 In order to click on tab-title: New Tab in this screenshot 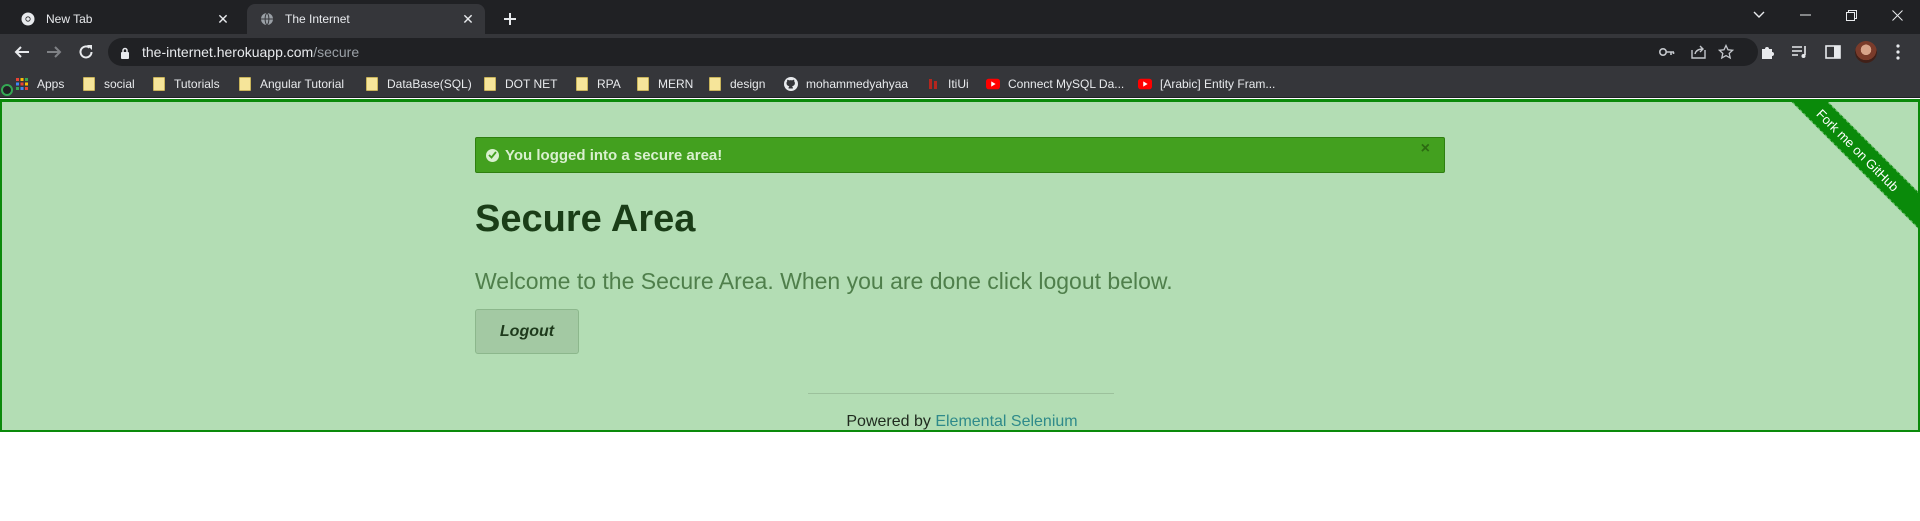, I will do `click(69, 19)`.